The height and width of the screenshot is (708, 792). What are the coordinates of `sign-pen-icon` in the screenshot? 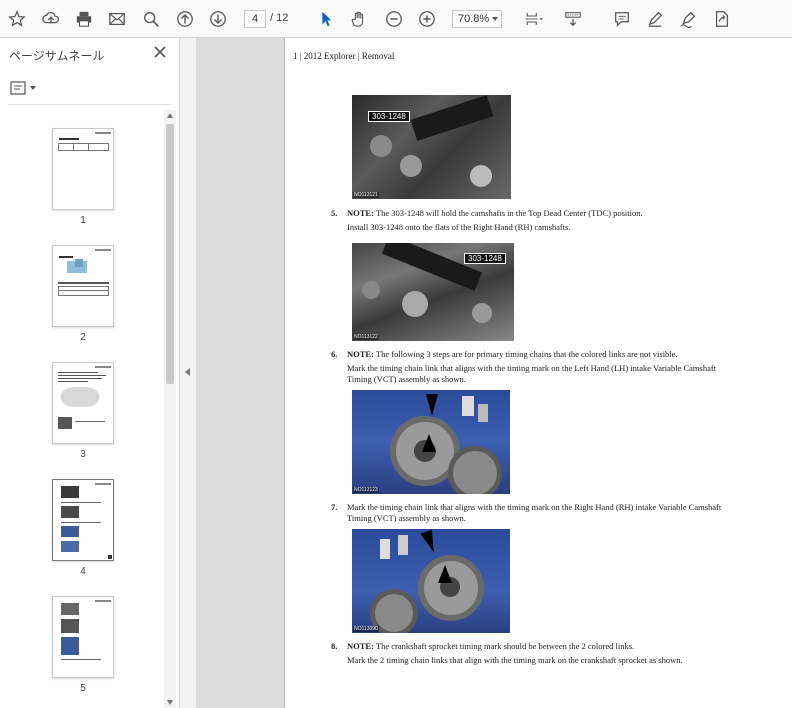 It's located at (688, 19).